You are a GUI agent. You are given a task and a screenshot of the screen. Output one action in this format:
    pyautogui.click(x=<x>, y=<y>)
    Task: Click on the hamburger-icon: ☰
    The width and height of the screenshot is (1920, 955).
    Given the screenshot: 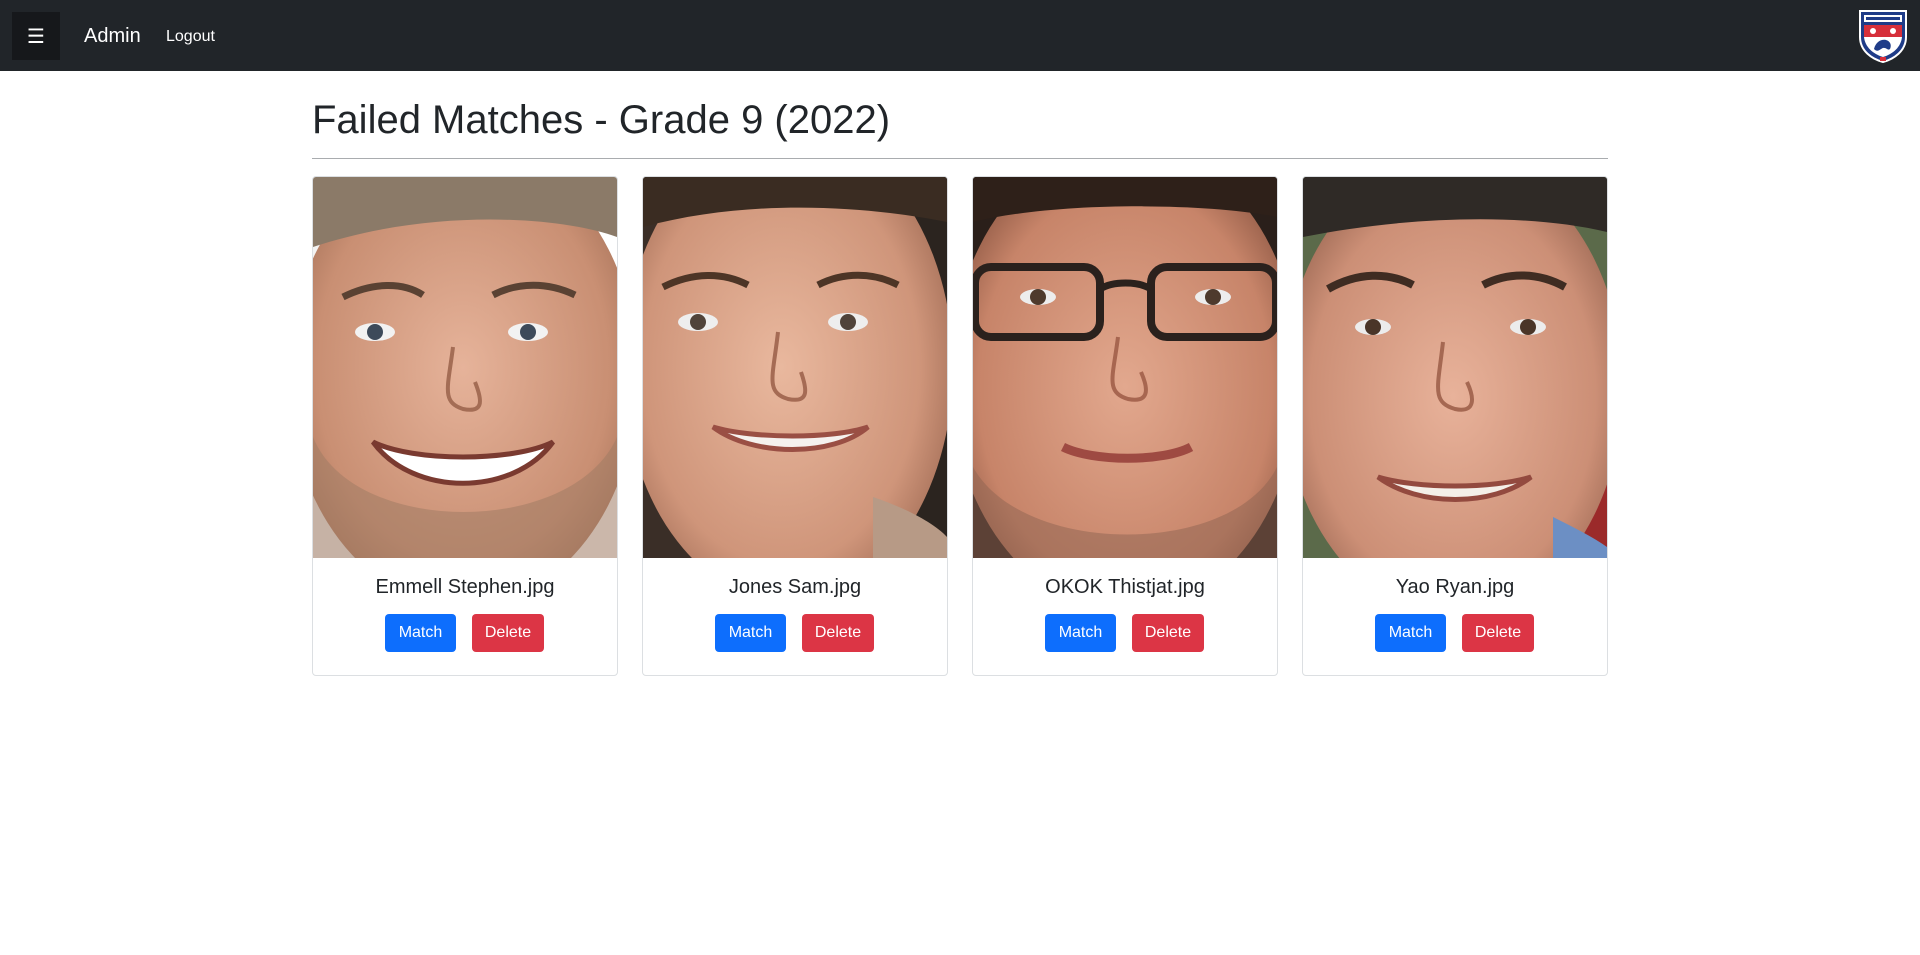 What is the action you would take?
    pyautogui.click(x=36, y=36)
    